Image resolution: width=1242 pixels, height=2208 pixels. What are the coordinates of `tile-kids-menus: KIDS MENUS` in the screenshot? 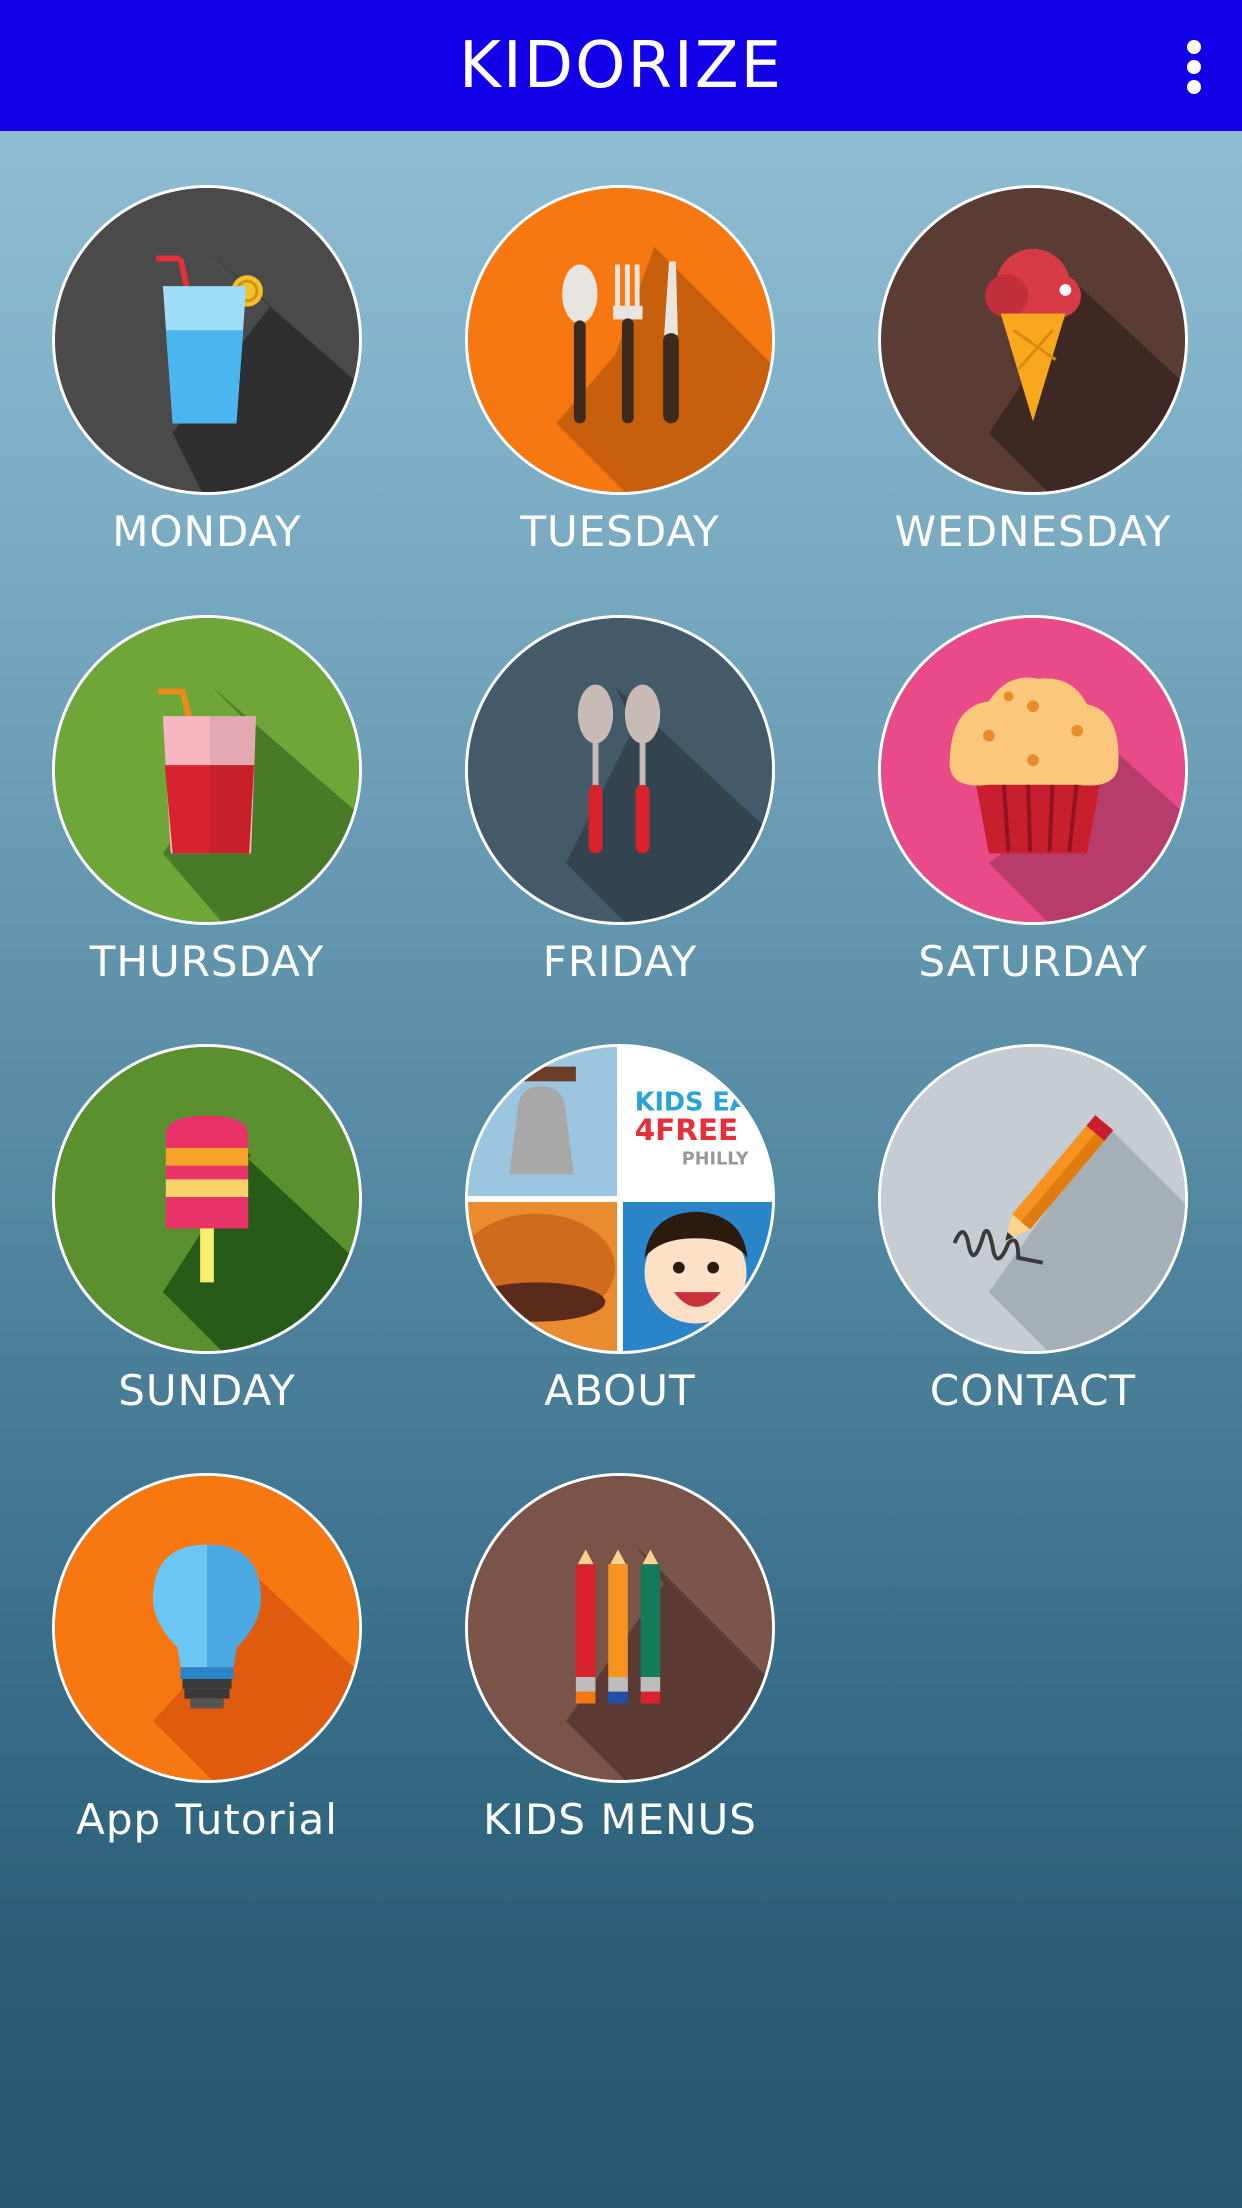 It's located at (620, 1673).